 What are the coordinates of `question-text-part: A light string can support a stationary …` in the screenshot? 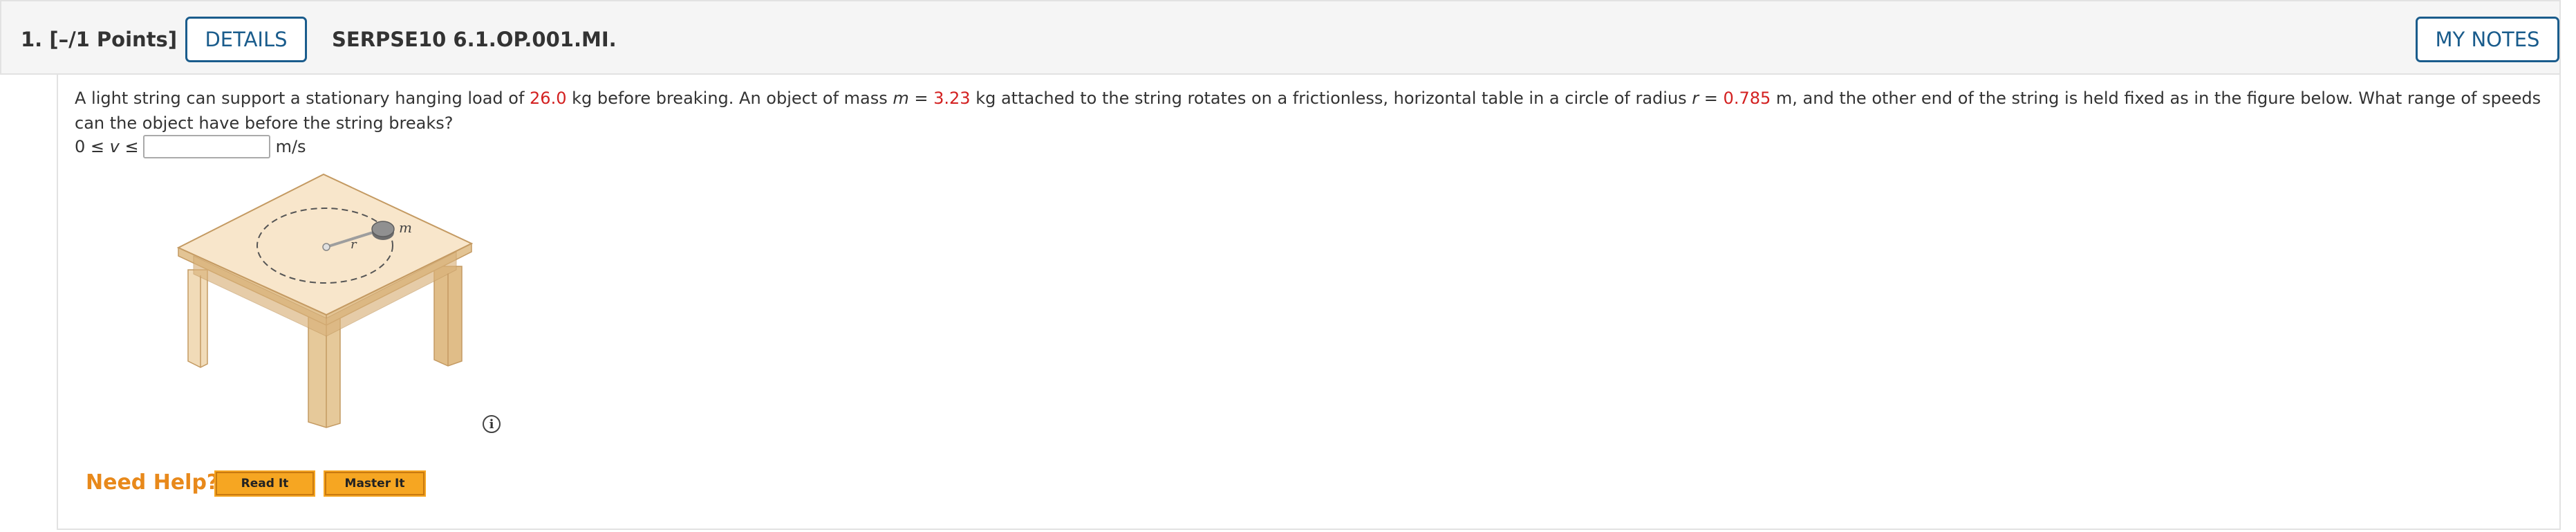 It's located at (302, 98).